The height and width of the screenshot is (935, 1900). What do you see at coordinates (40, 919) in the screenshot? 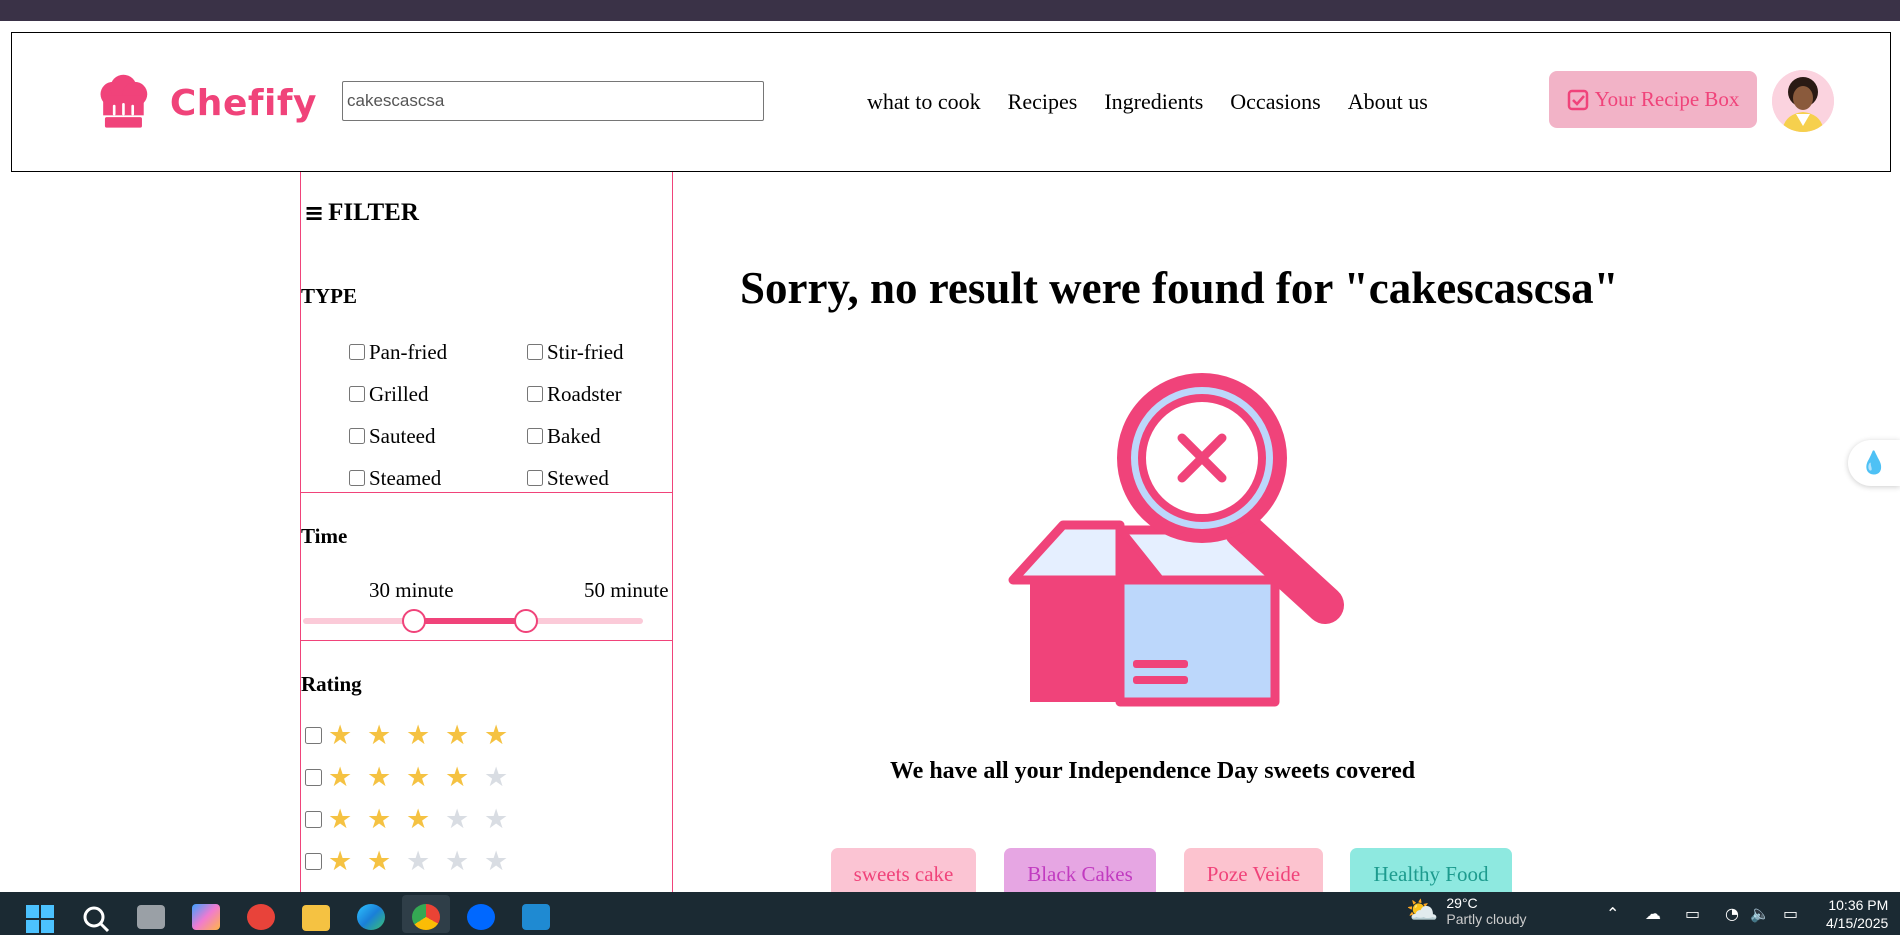
I see `windows-start-icon` at bounding box center [40, 919].